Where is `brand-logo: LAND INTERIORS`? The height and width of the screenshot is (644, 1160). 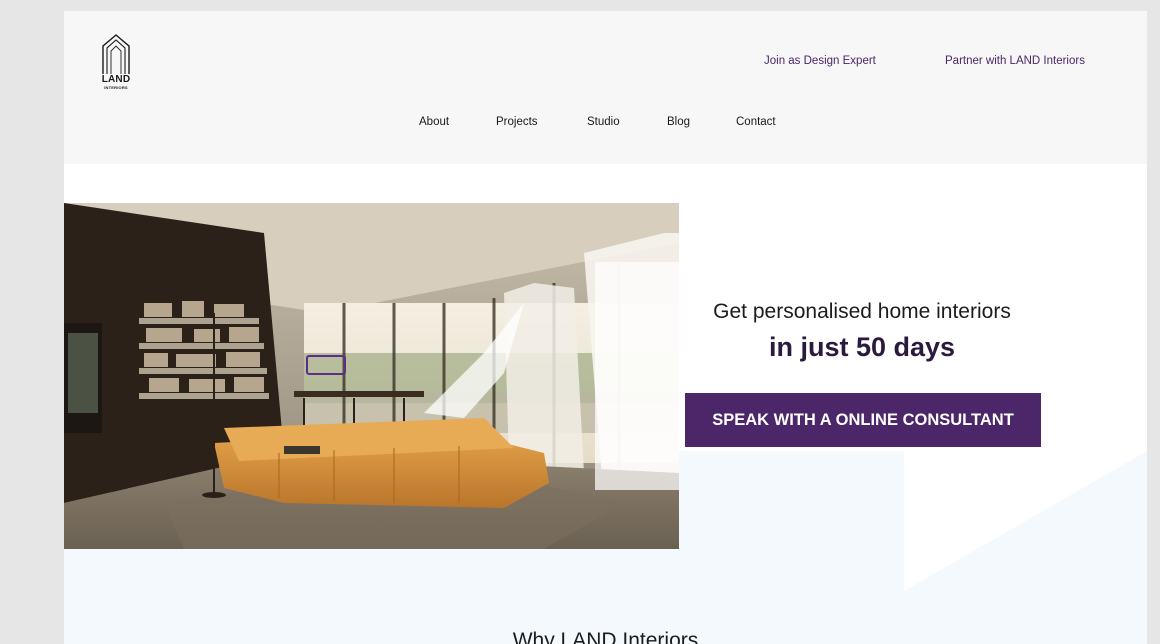
brand-logo: LAND INTERIORS is located at coordinates (116, 63).